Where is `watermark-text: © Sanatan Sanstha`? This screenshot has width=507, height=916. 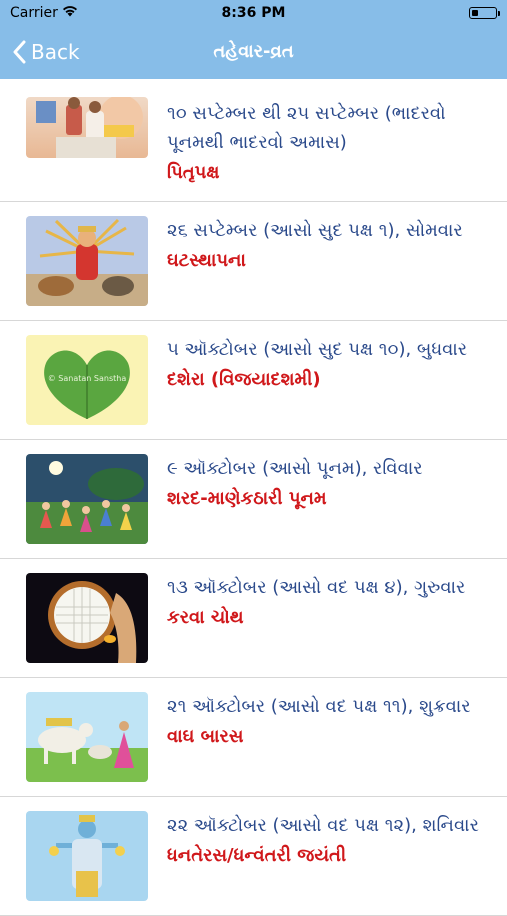 watermark-text: © Sanatan Sanstha is located at coordinates (87, 378).